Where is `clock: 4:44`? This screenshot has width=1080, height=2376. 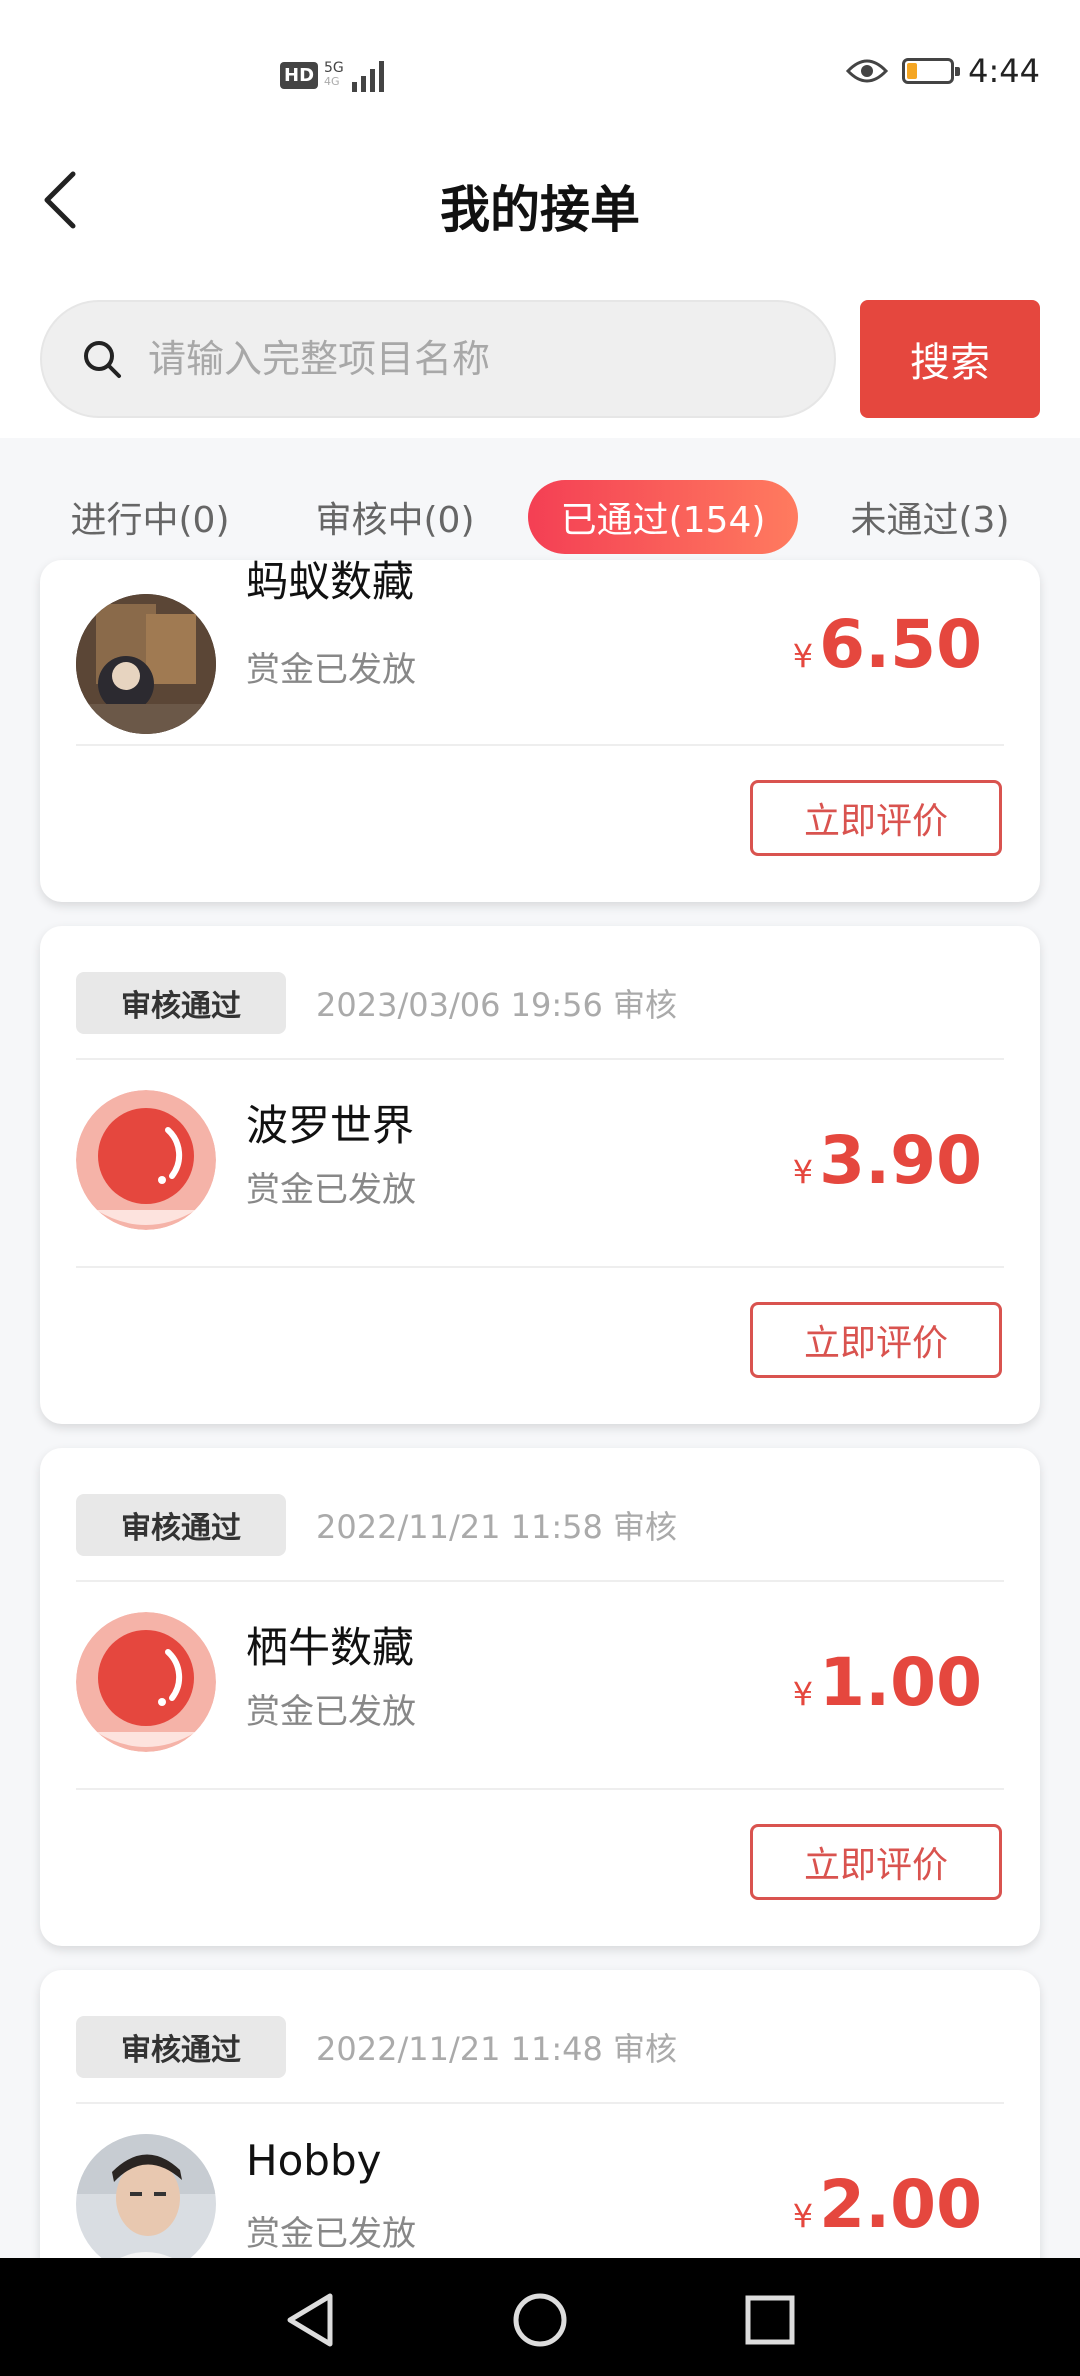 clock: 4:44 is located at coordinates (1004, 71).